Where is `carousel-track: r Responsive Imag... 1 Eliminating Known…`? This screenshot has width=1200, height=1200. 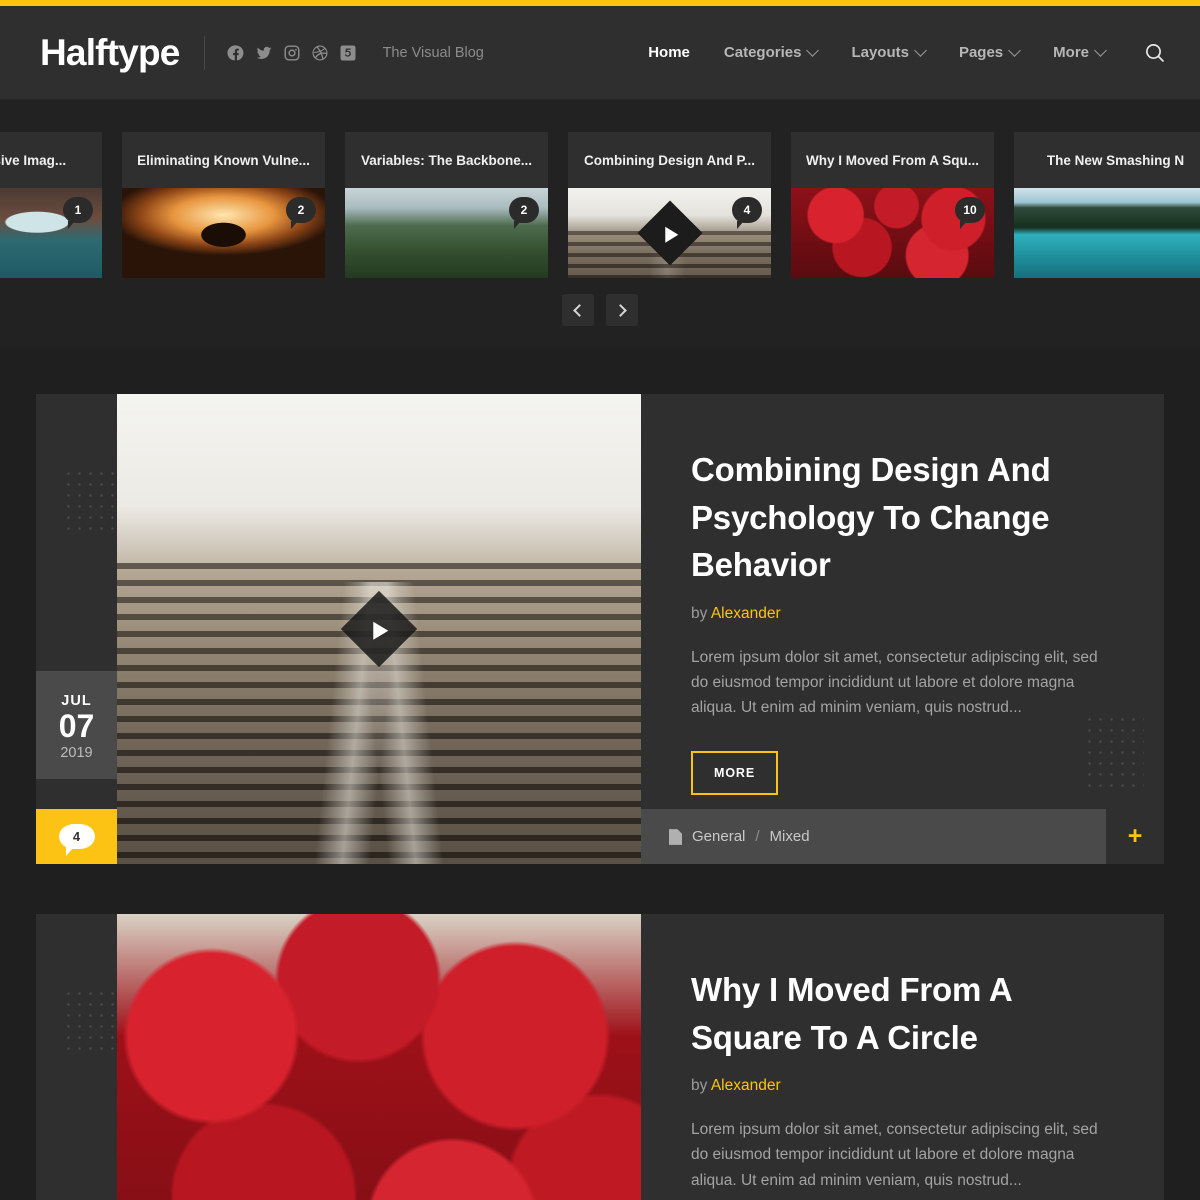 carousel-track: r Responsive Imag... 1 Eliminating Known… is located at coordinates (600, 205).